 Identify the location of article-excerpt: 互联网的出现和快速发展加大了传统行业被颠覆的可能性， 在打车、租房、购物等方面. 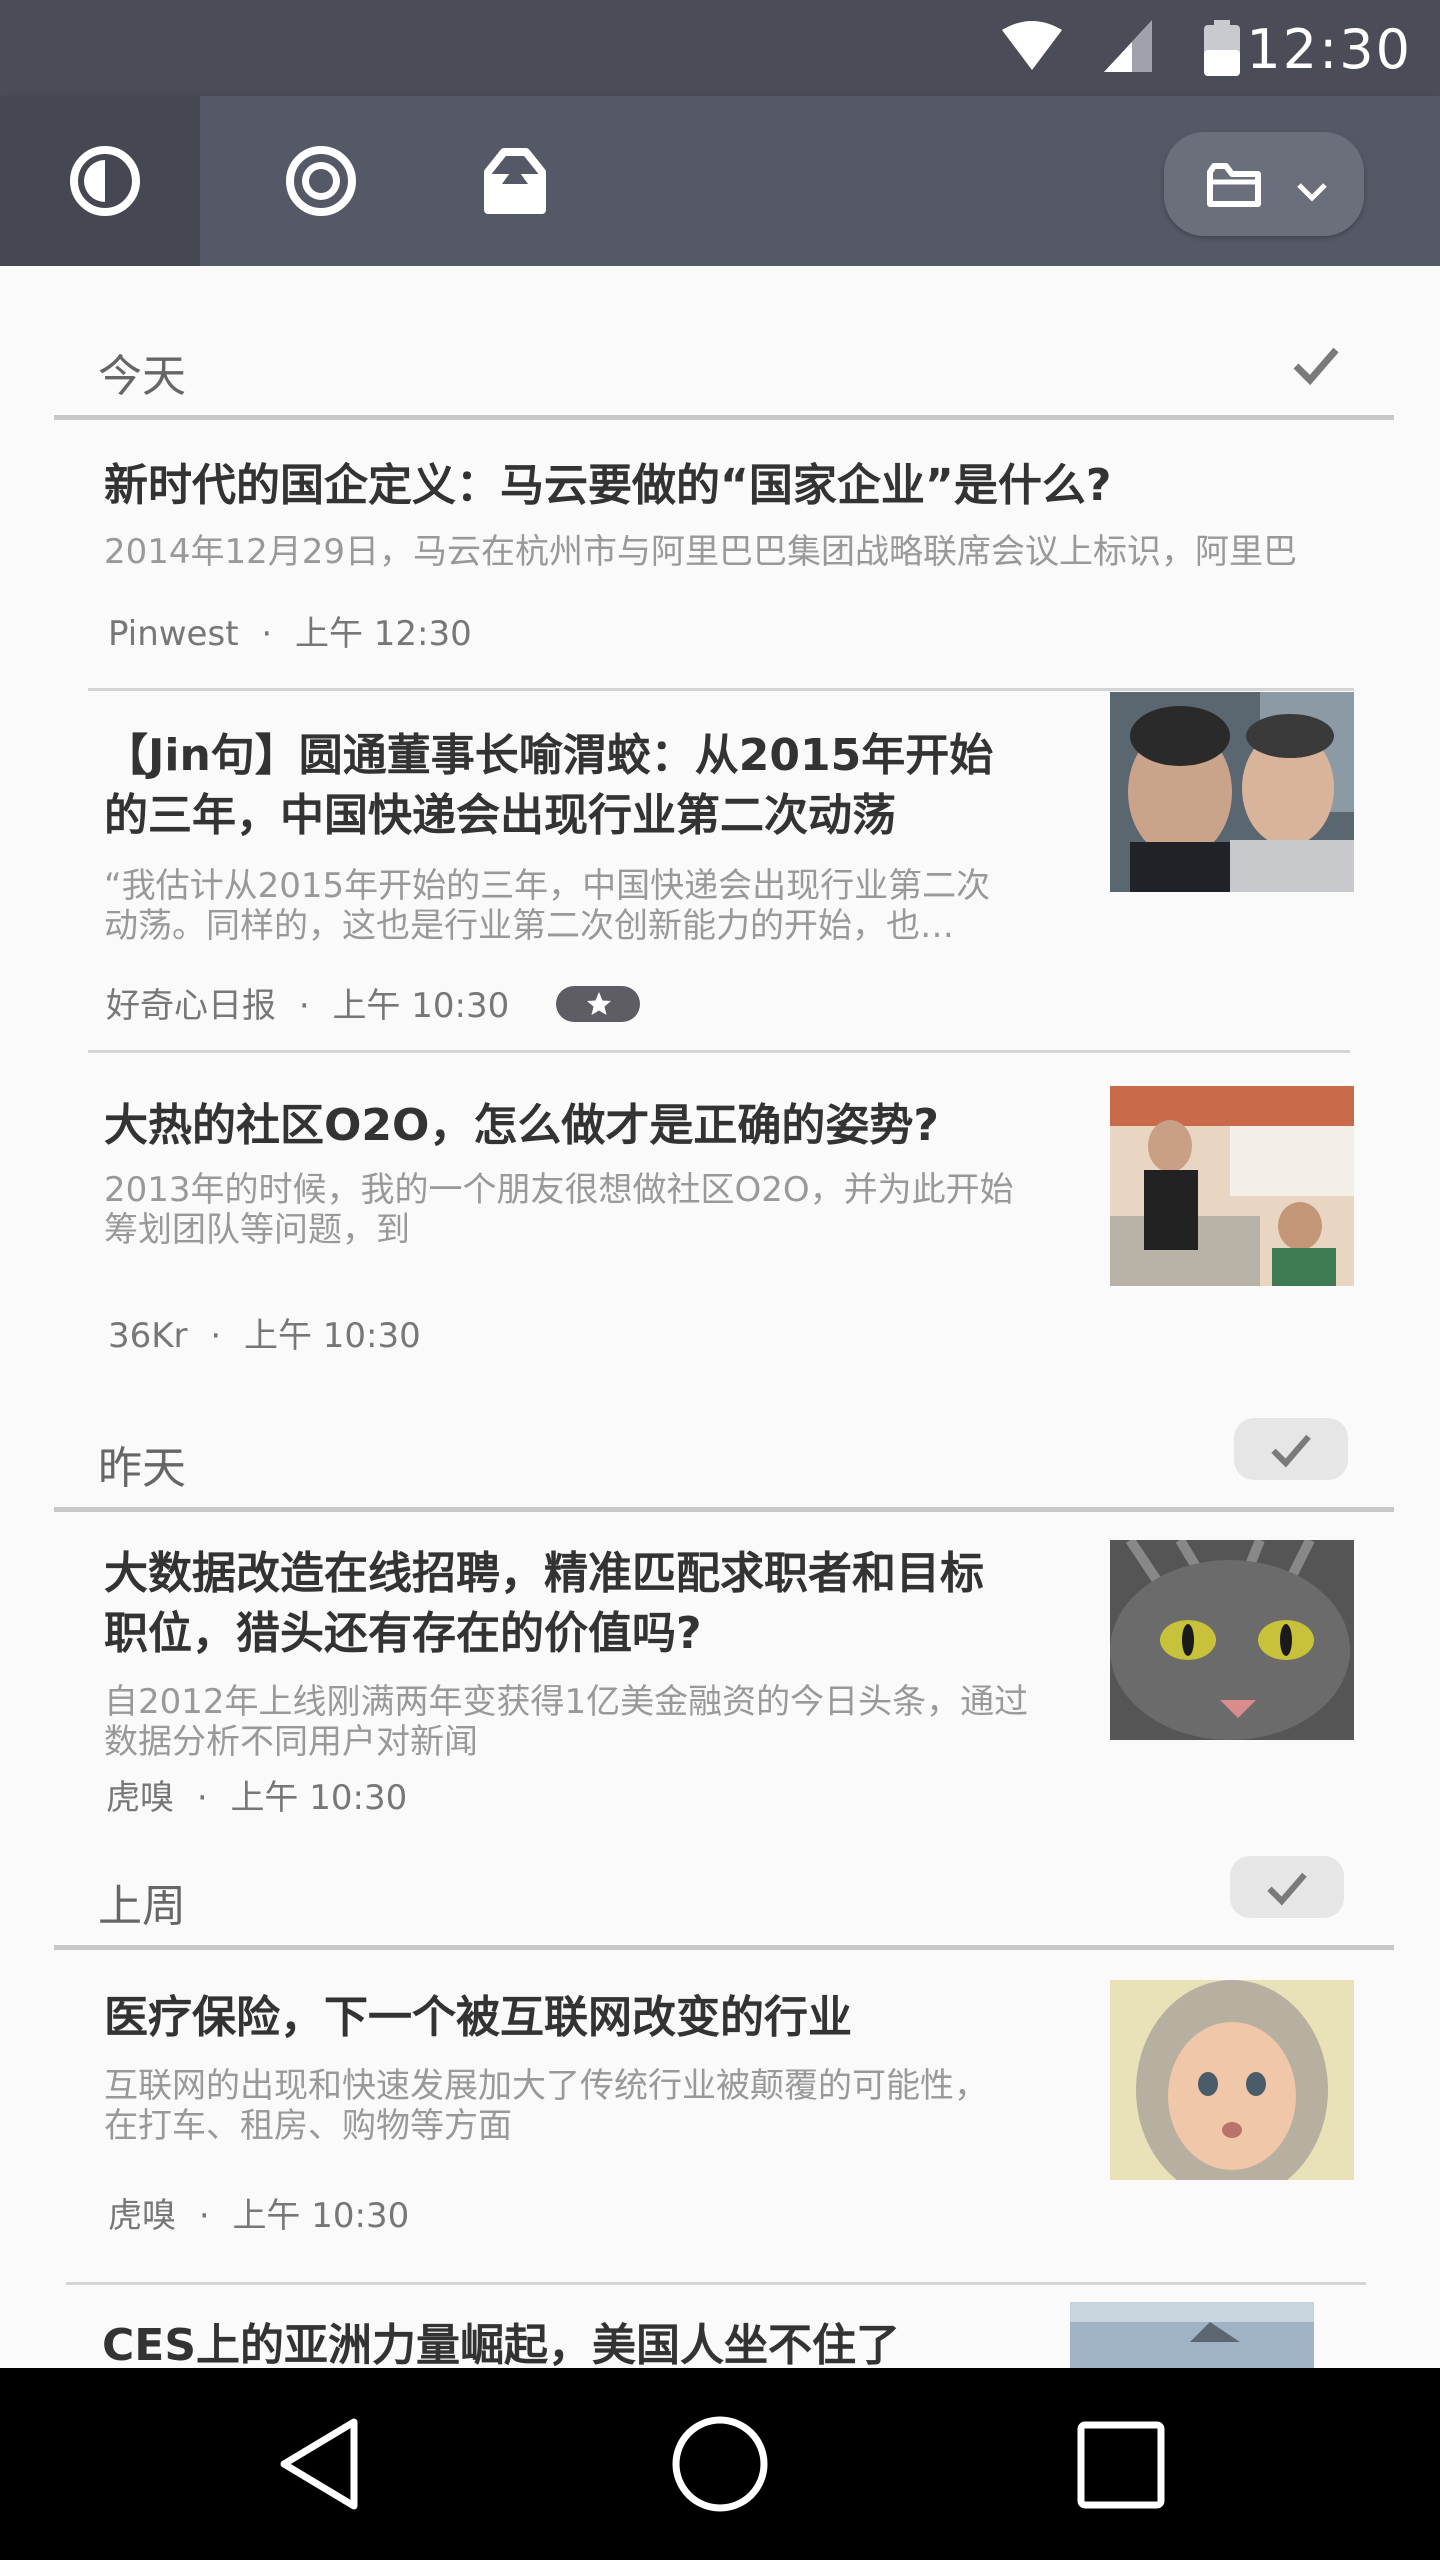
(546, 2106).